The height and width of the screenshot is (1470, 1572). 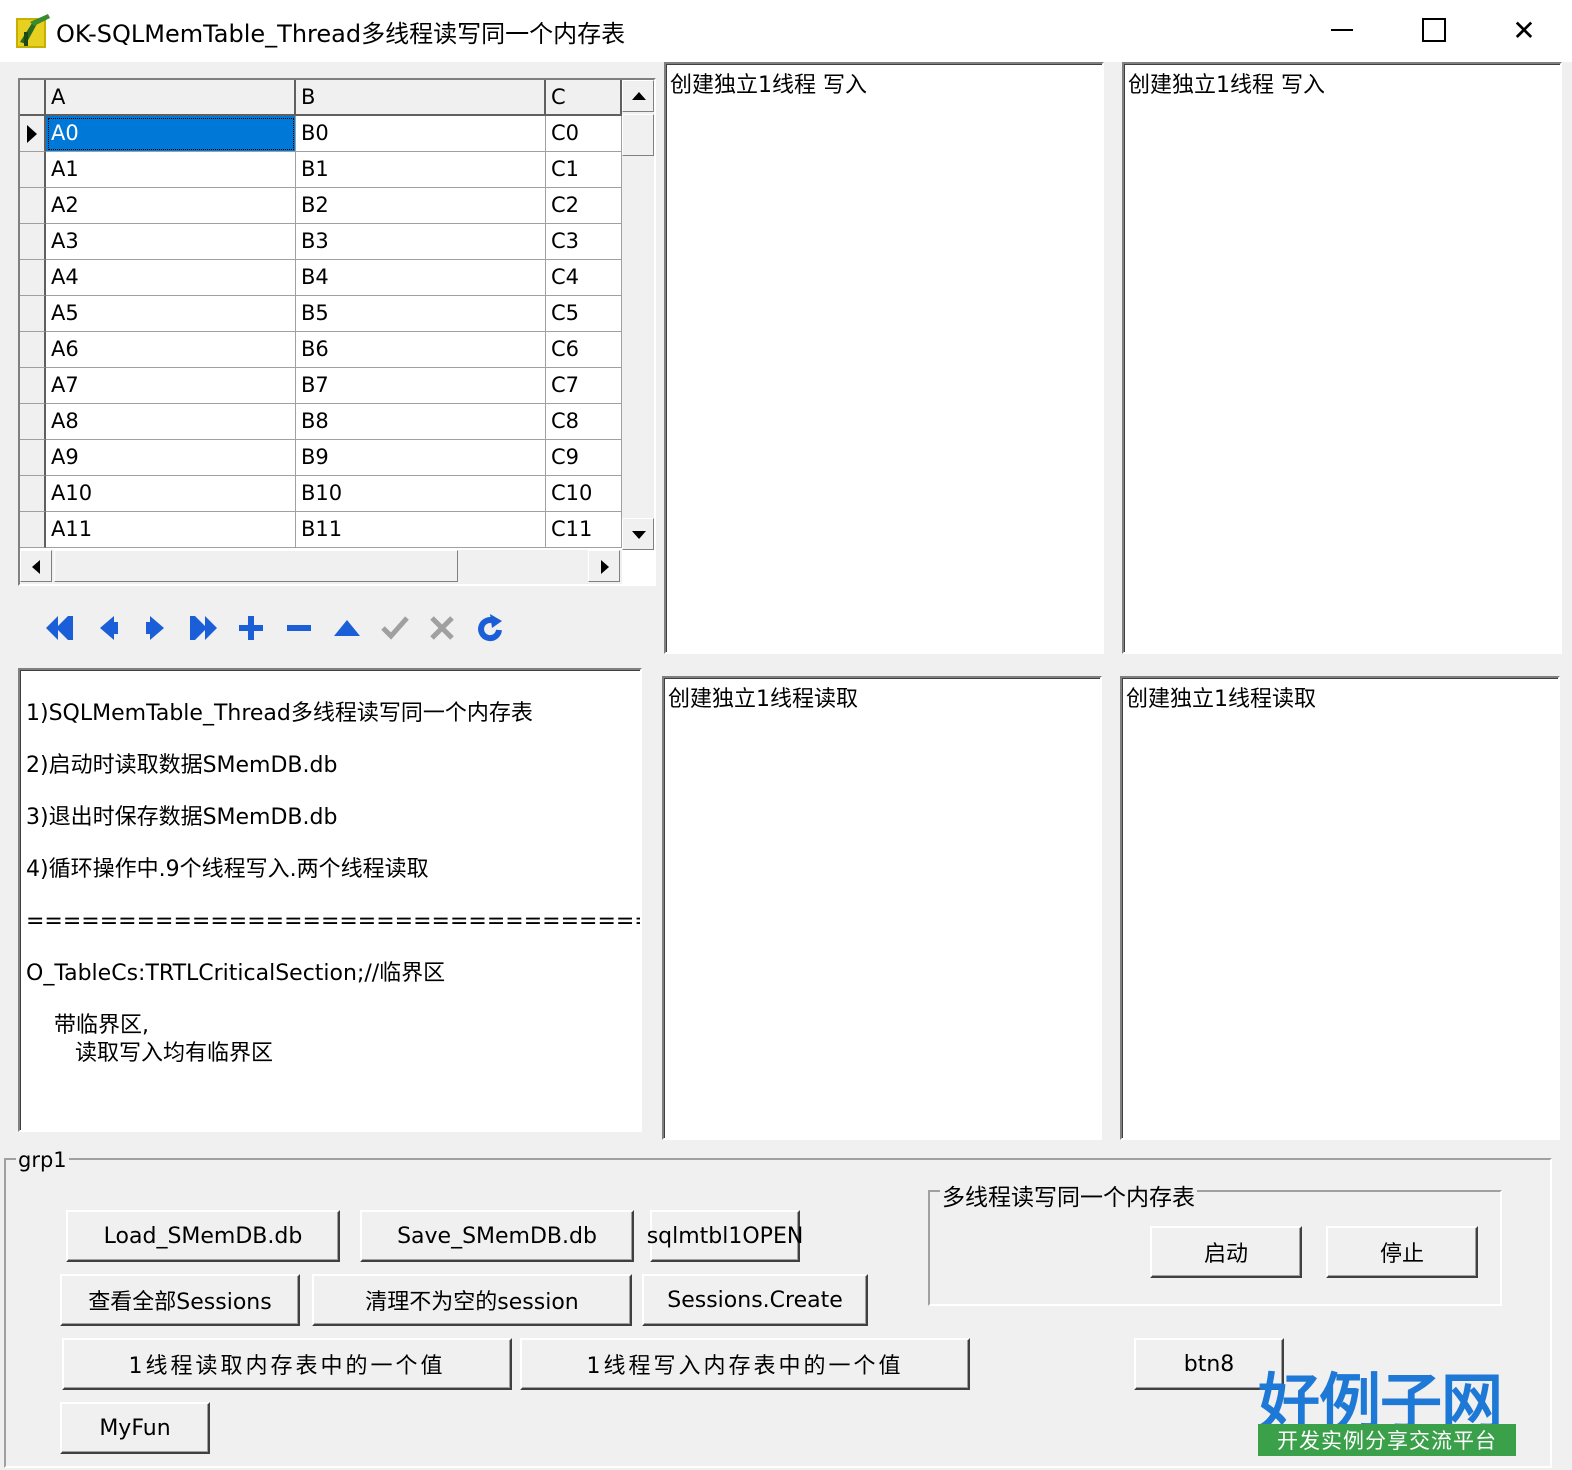 What do you see at coordinates (171, 134) in the screenshot?
I see `grid-cell: A0` at bounding box center [171, 134].